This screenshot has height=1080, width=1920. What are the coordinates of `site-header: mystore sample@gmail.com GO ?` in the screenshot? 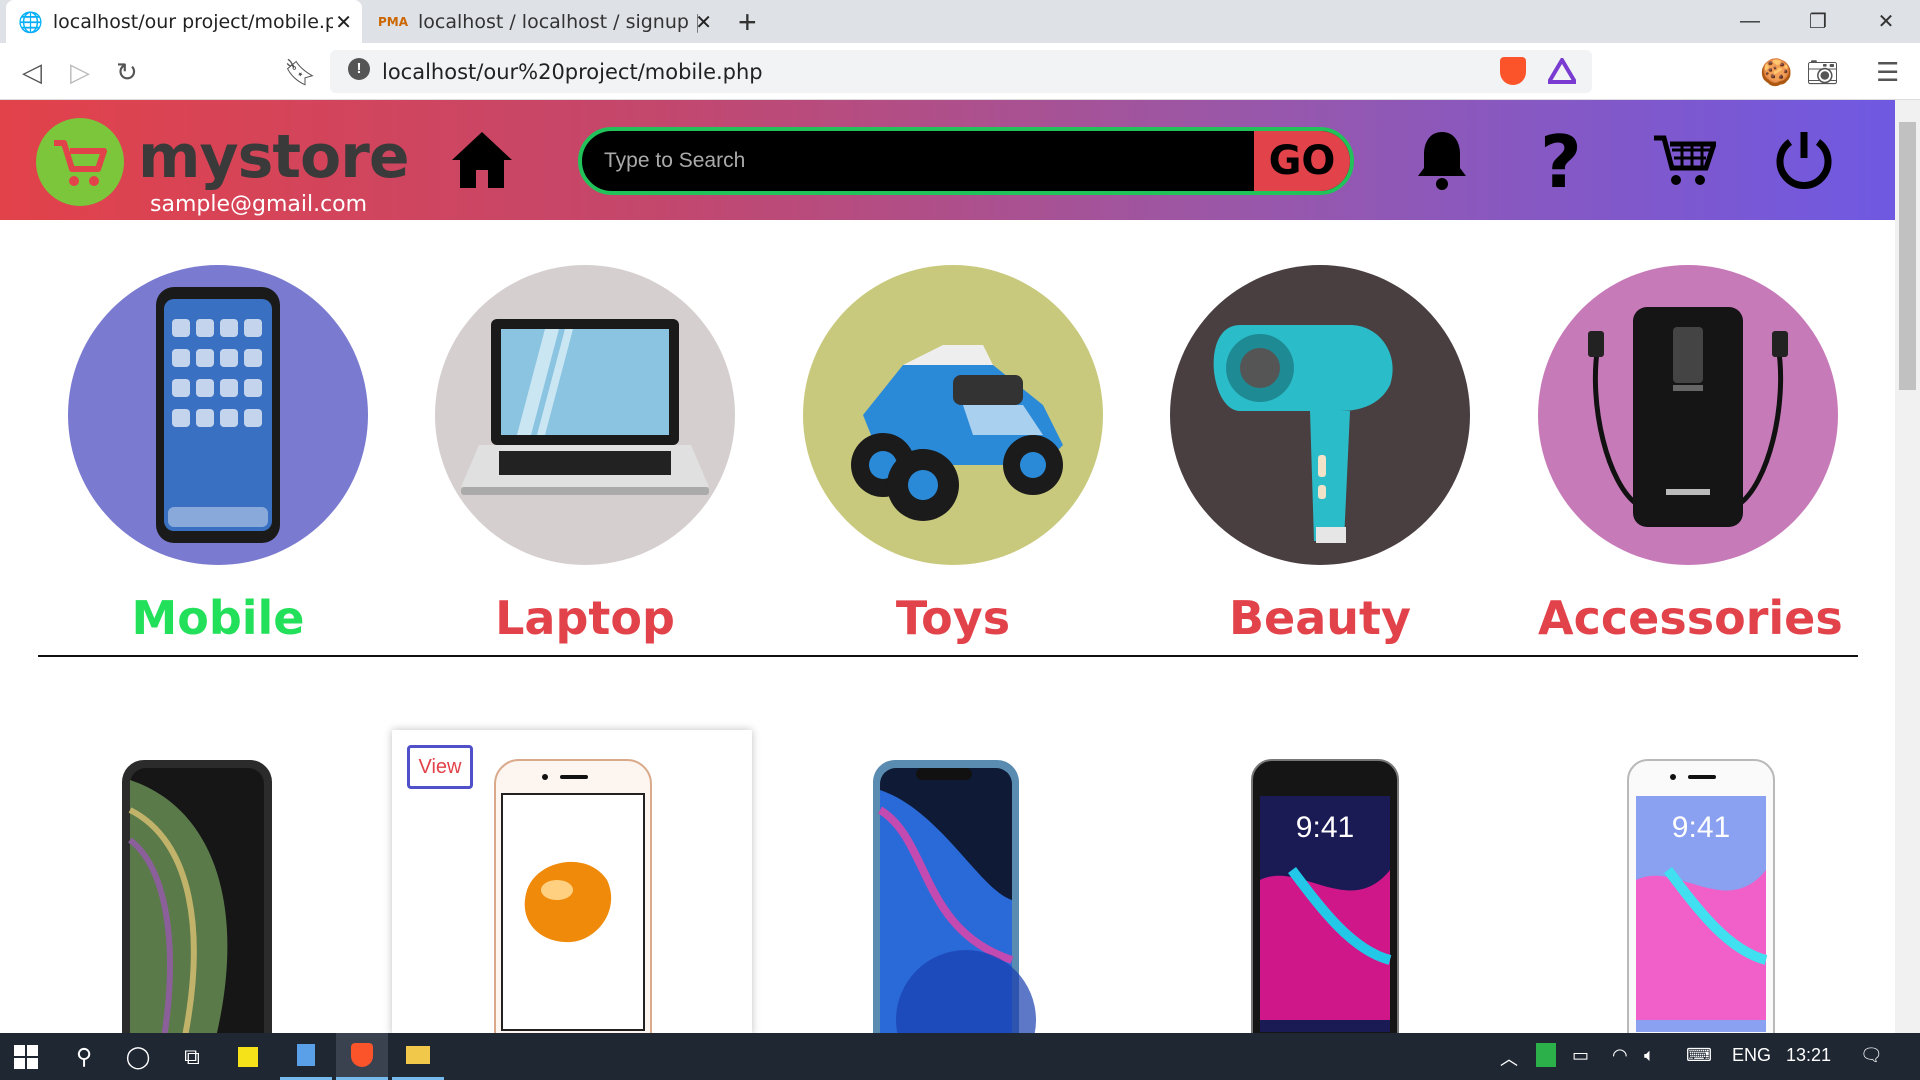 It's located at (947, 160).